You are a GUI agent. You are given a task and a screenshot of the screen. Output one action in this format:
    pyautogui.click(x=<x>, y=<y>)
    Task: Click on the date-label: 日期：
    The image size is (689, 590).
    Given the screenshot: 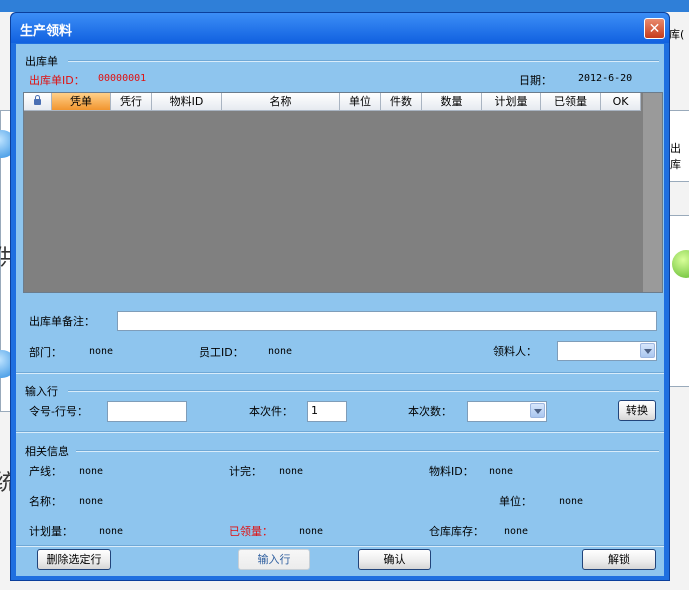 What is the action you would take?
    pyautogui.click(x=535, y=80)
    